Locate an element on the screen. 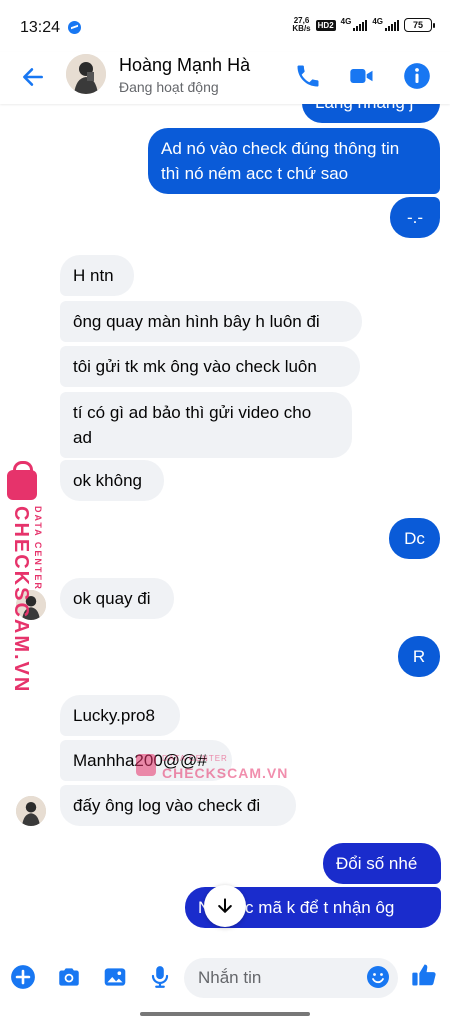 The height and width of the screenshot is (1024, 450). status-indicators: 27,6 KB/s HD2 4G 4G 75 is located at coordinates (363, 25).